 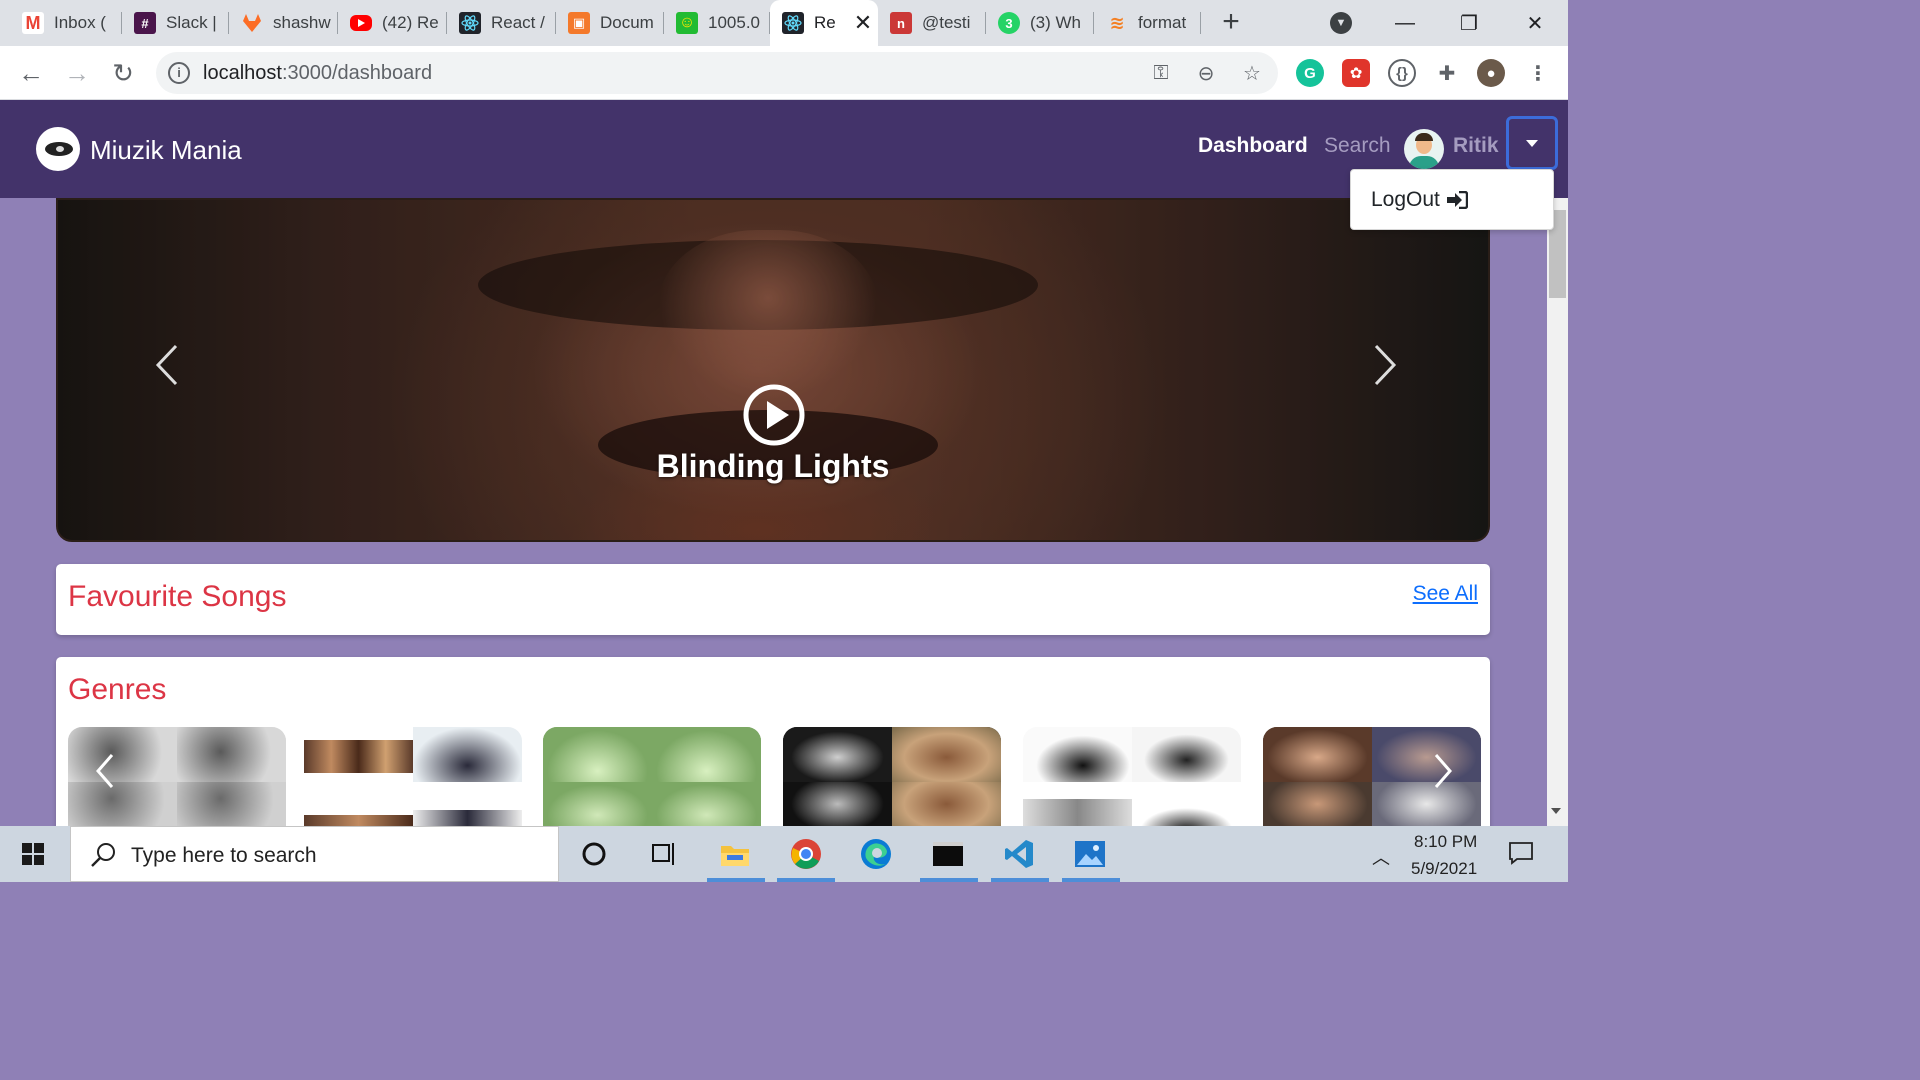 I want to click on tab-stackoverflow: ≋ format, so click(x=1147, y=23).